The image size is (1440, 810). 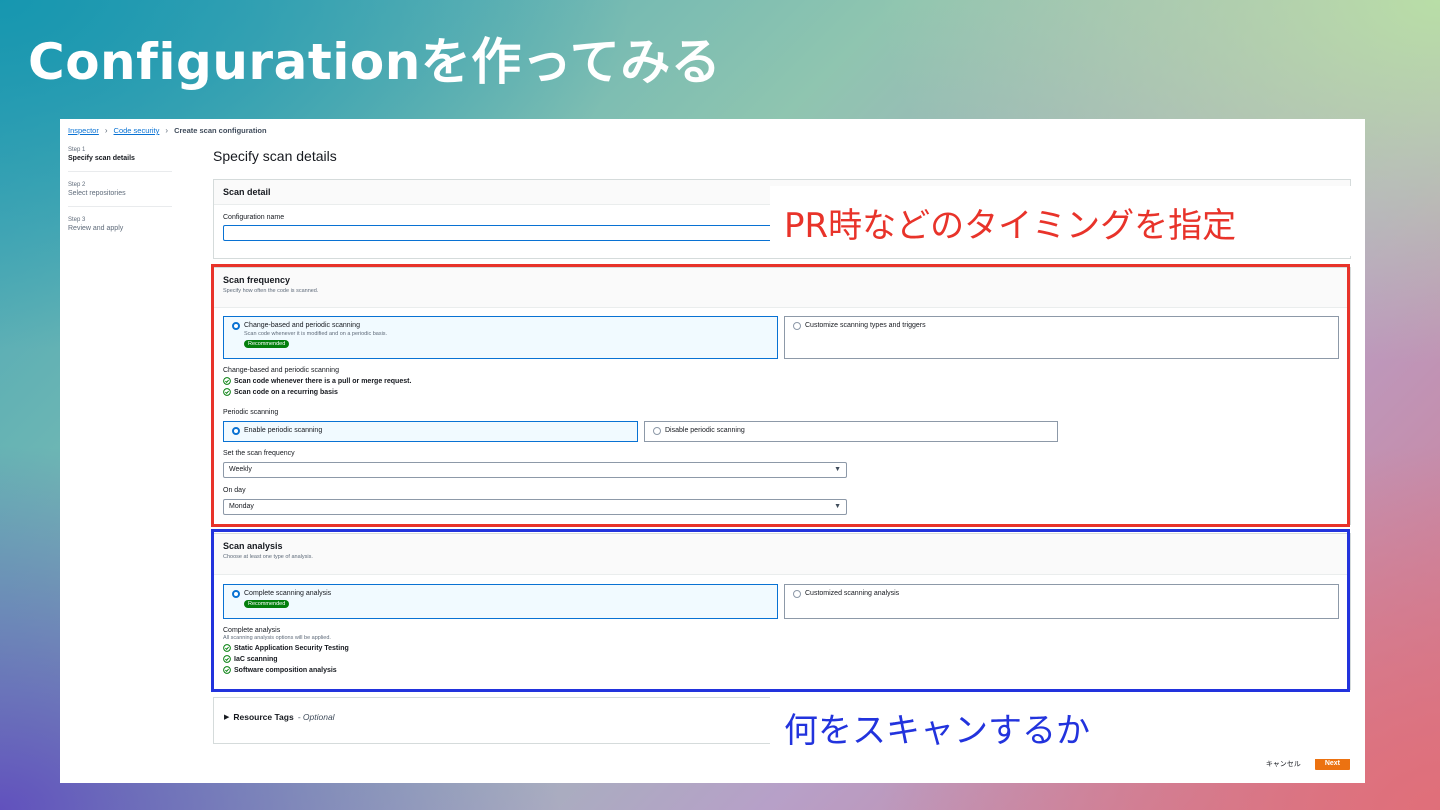 I want to click on step-number: Step 3, so click(x=77, y=220).